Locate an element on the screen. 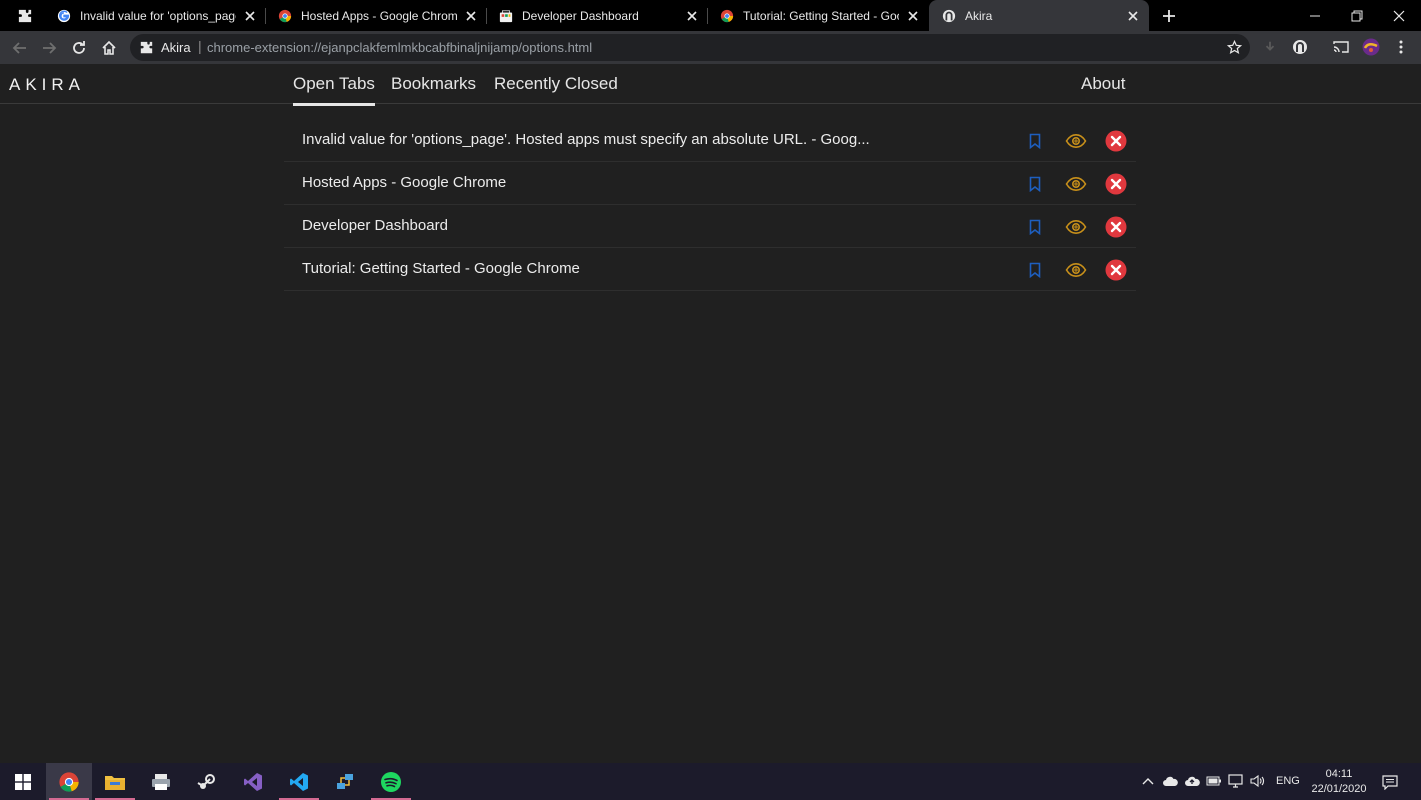 This screenshot has height=800, width=1421. brand-logo: AKIRA is located at coordinates (47, 85).